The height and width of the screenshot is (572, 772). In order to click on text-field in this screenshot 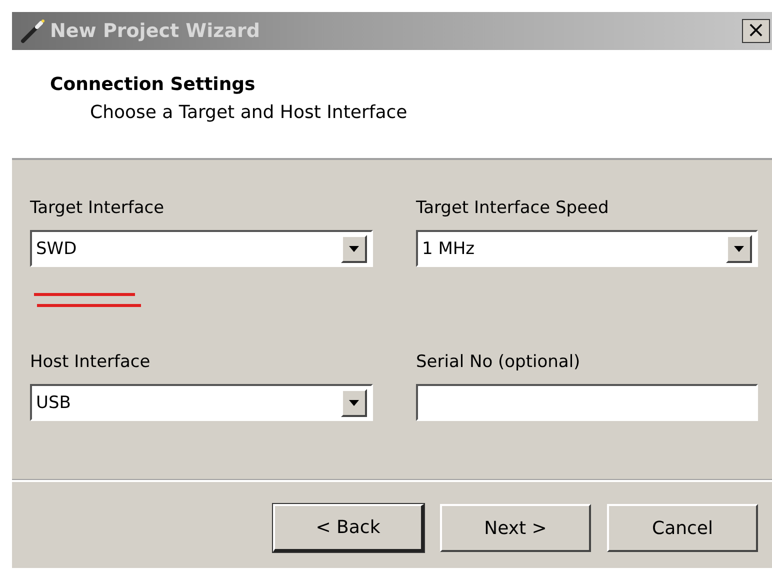, I will do `click(587, 402)`.